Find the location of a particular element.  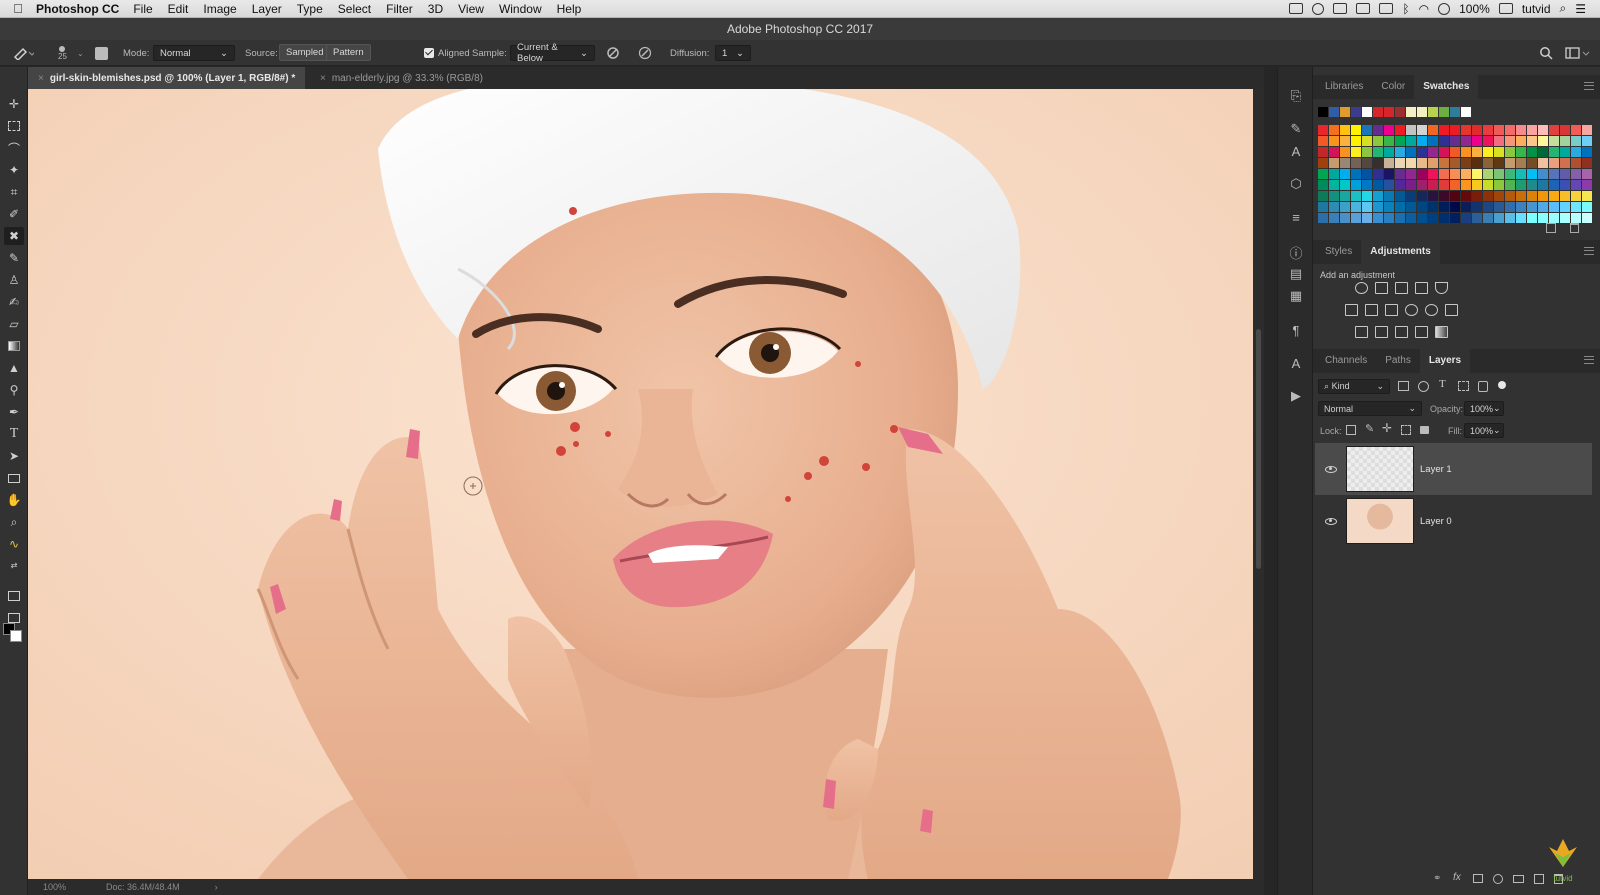

new-adjustment-layer-icon is located at coordinates (1498, 879).